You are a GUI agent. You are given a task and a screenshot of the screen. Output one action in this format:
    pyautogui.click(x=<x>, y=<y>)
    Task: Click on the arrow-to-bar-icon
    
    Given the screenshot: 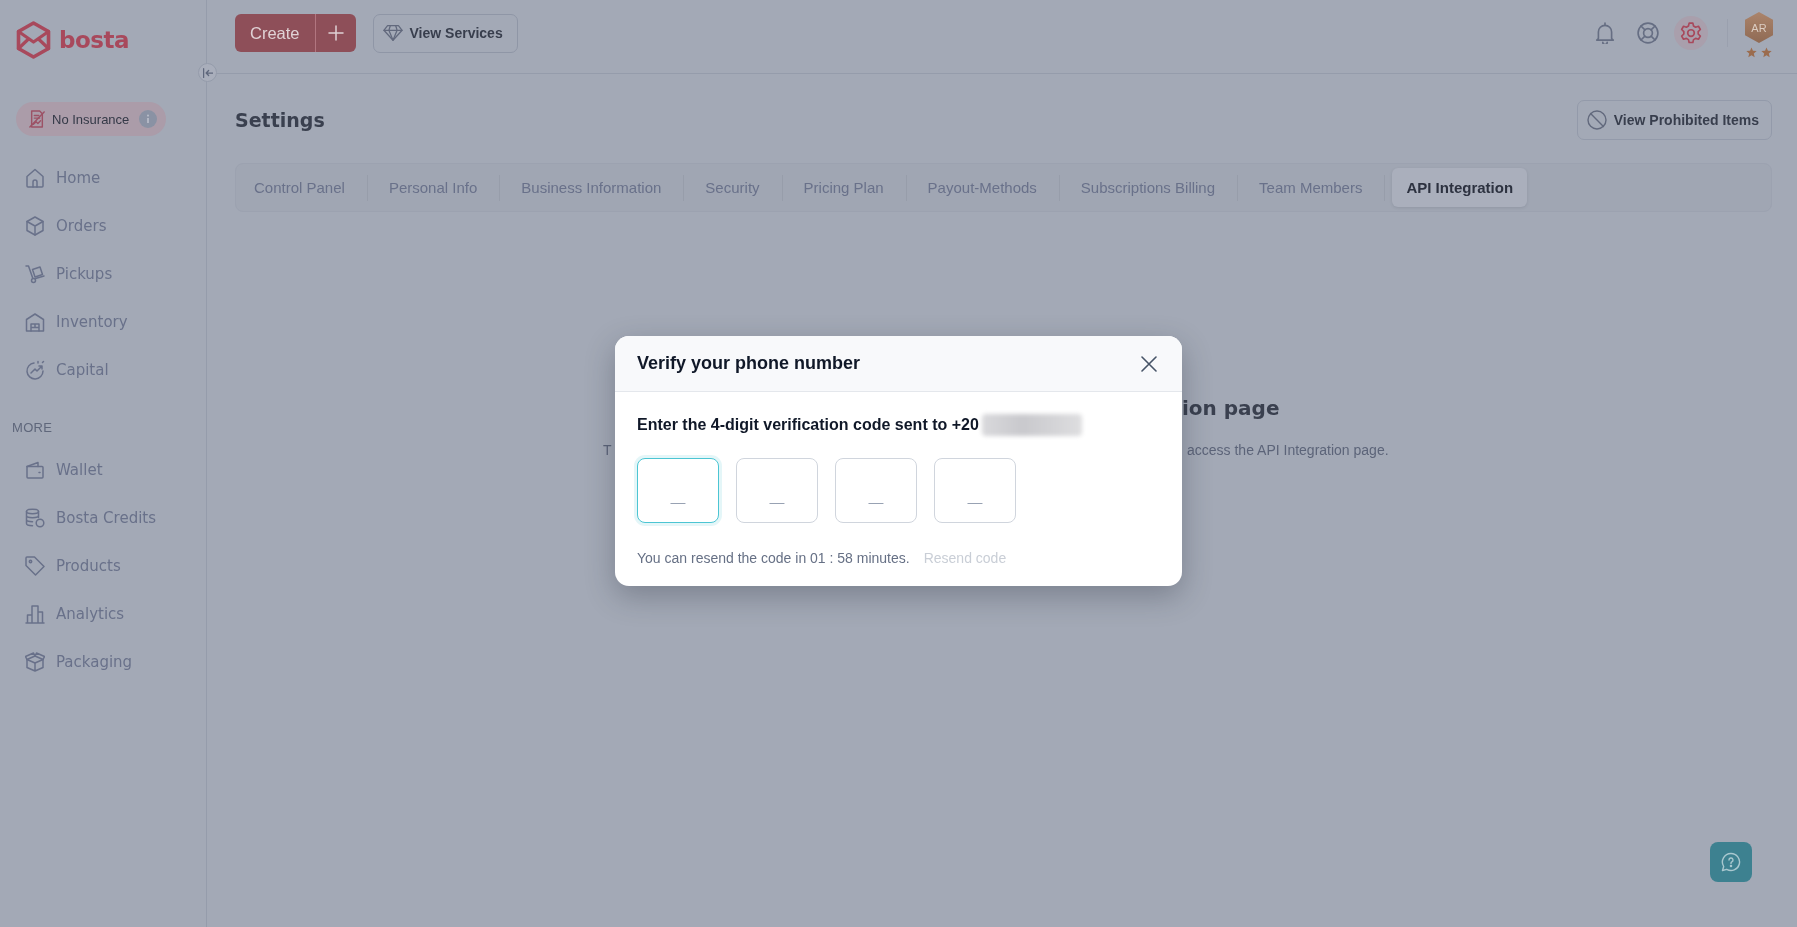 What is the action you would take?
    pyautogui.click(x=207, y=72)
    